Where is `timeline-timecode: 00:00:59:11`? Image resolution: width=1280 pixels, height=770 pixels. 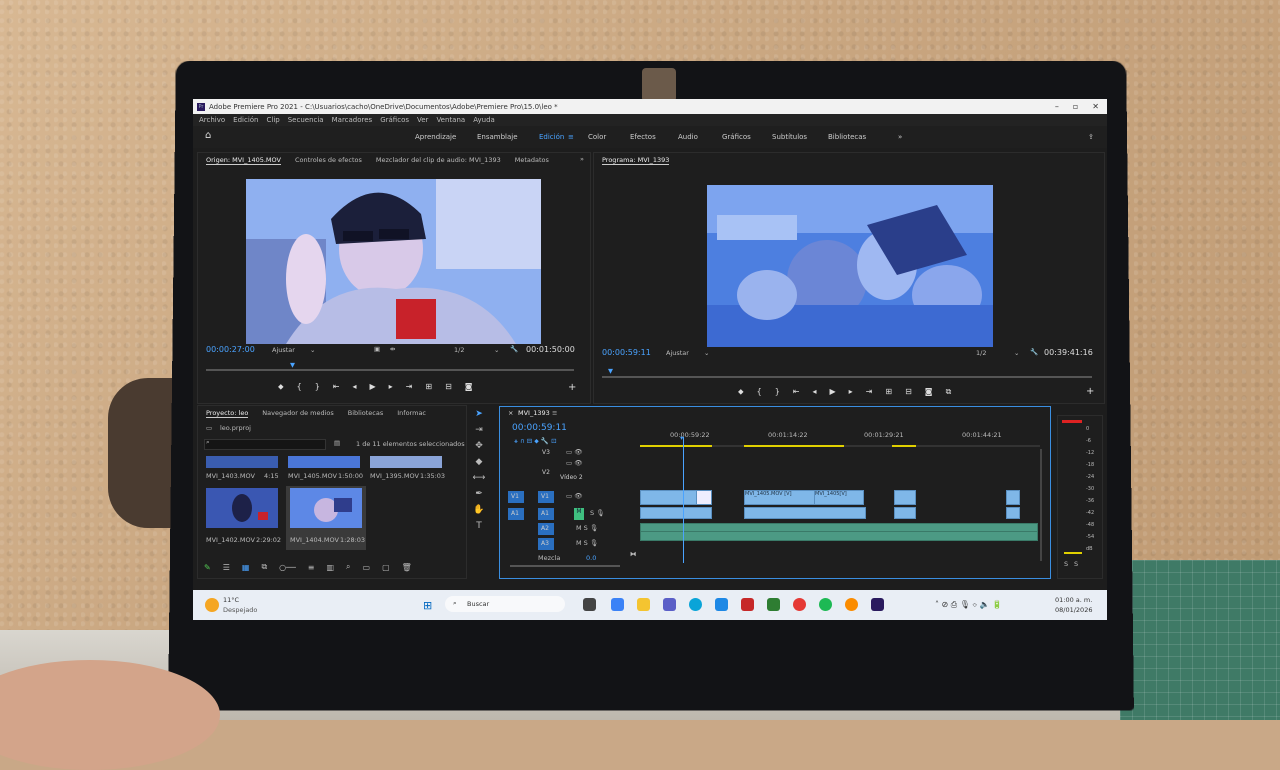 timeline-timecode: 00:00:59:11 is located at coordinates (539, 428).